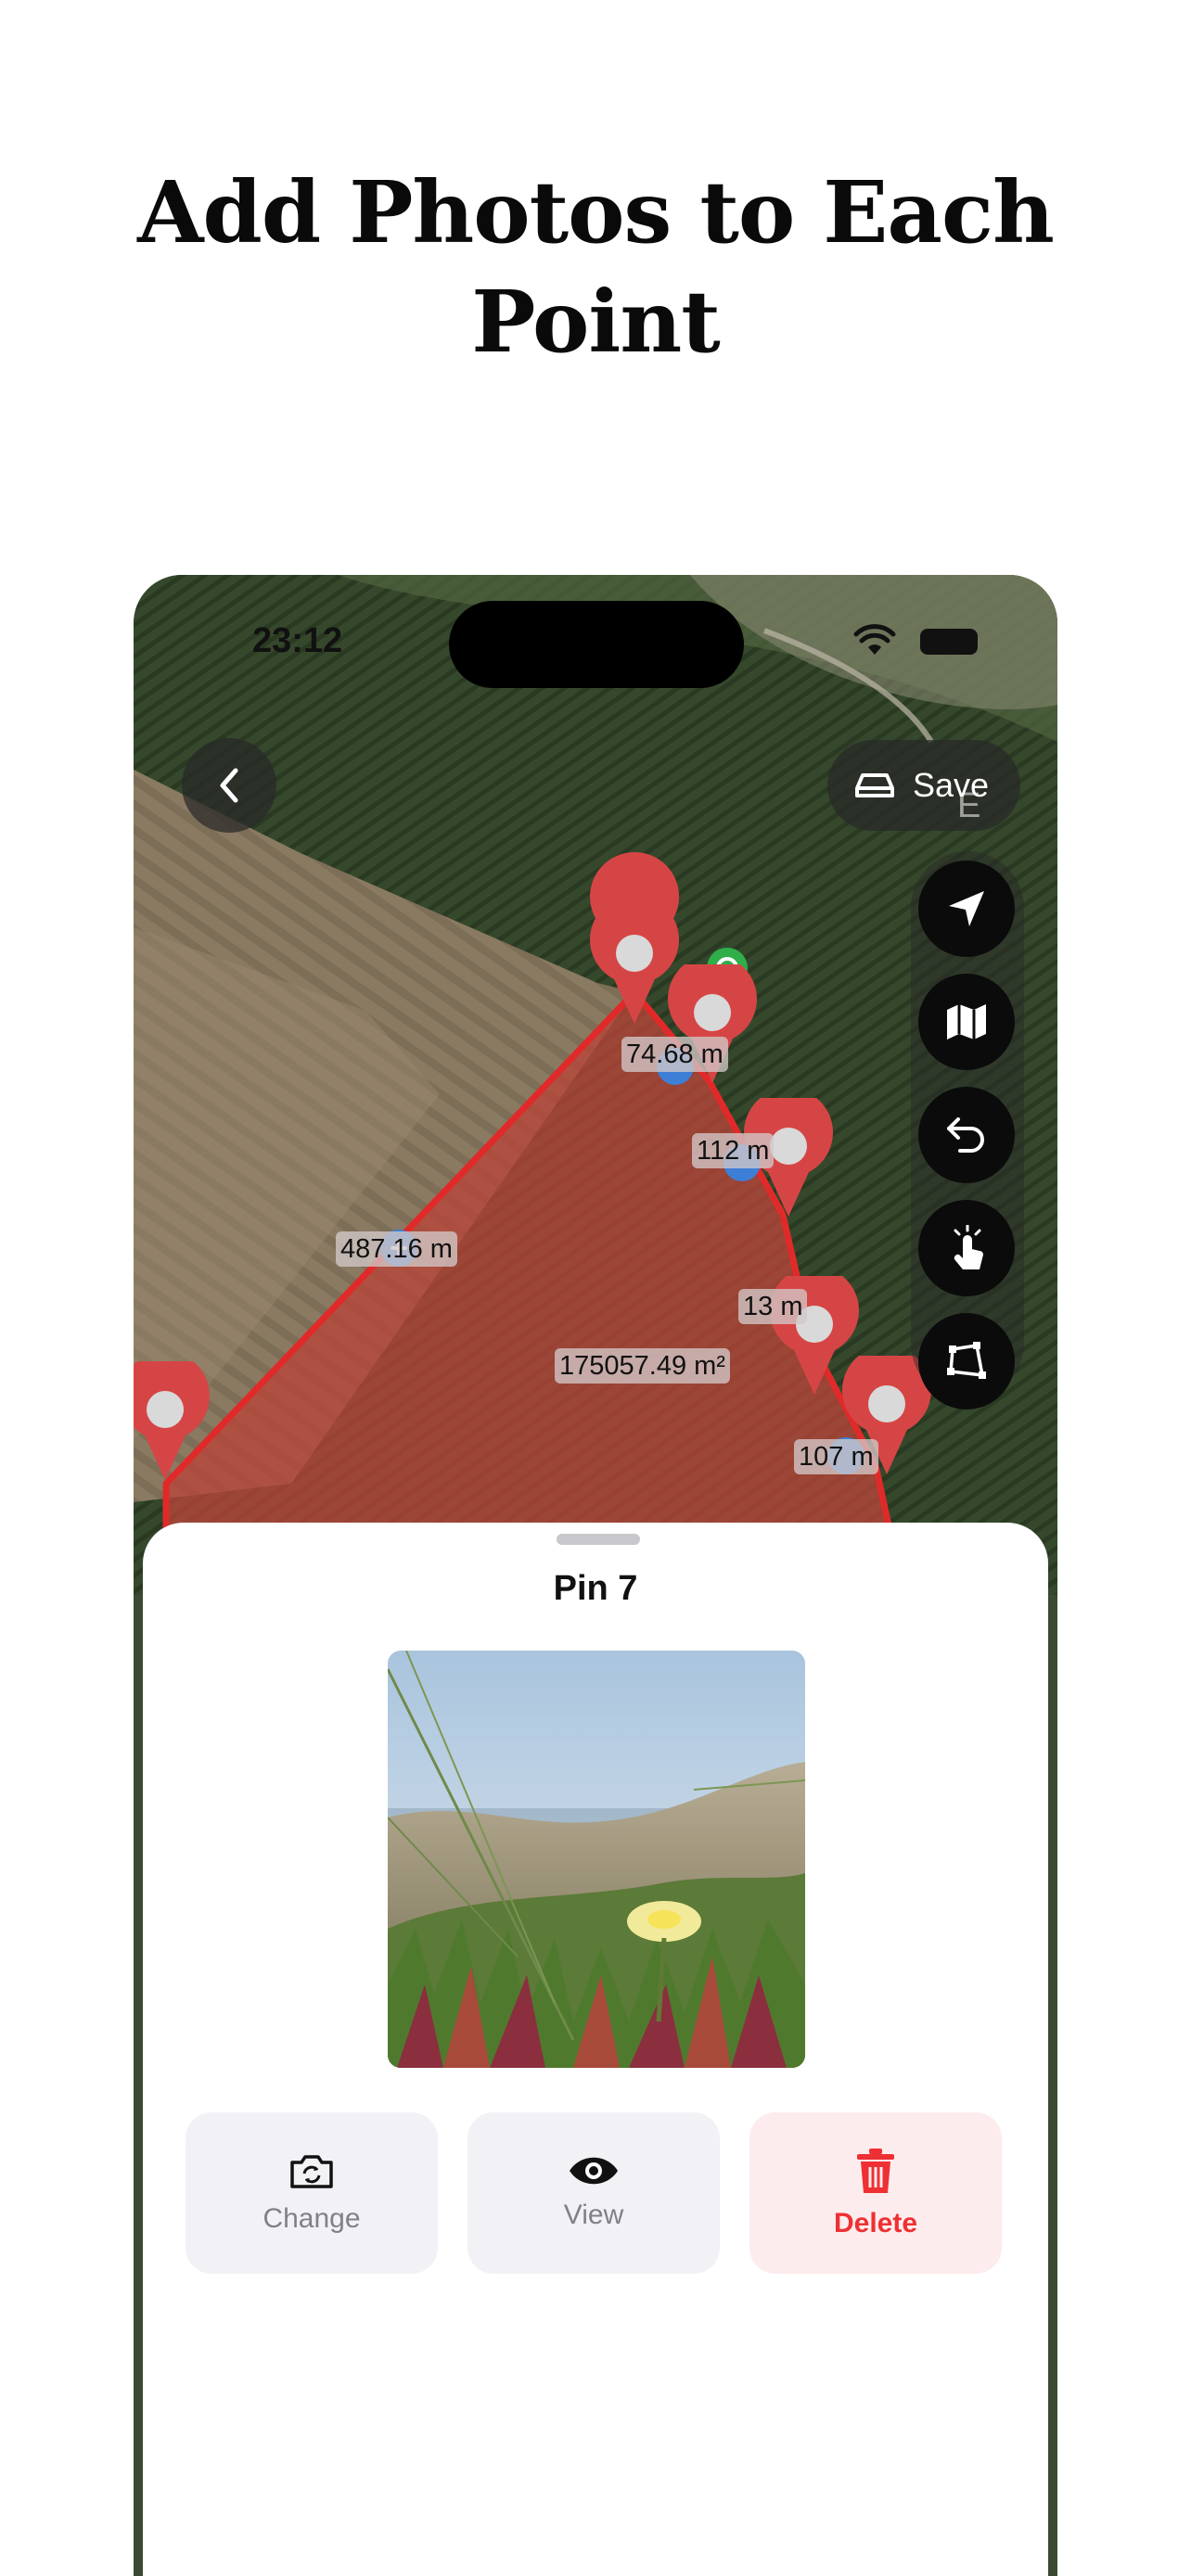  What do you see at coordinates (595, 1588) in the screenshot?
I see `sheet-title: Pin 7` at bounding box center [595, 1588].